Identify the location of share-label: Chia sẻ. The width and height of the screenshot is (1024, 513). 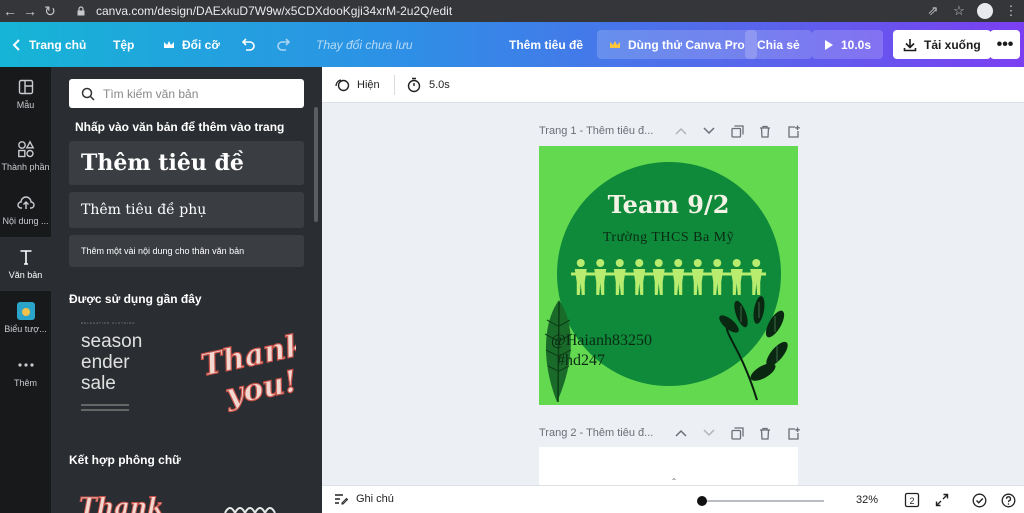
(778, 44).